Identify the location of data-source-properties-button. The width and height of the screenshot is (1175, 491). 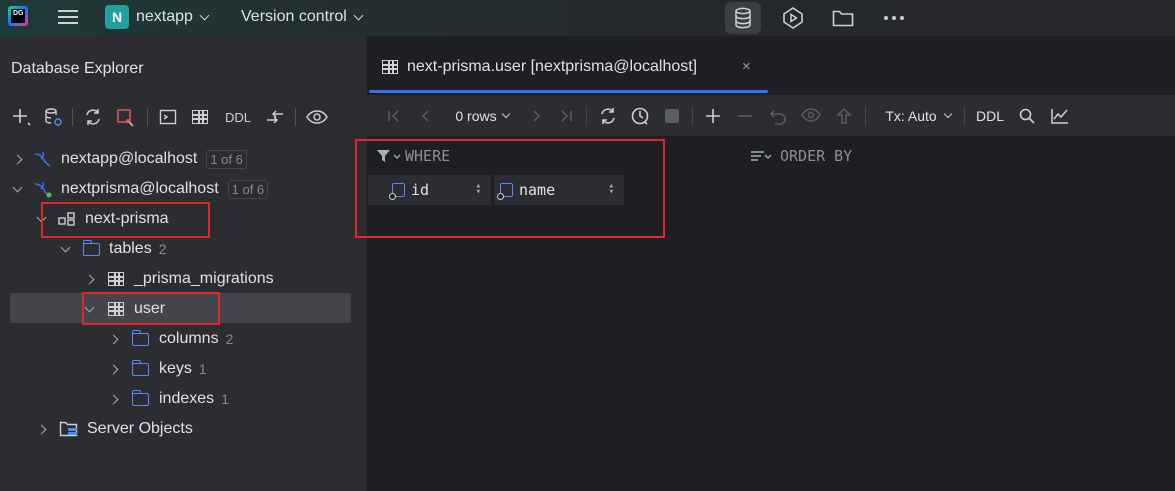
(53, 117).